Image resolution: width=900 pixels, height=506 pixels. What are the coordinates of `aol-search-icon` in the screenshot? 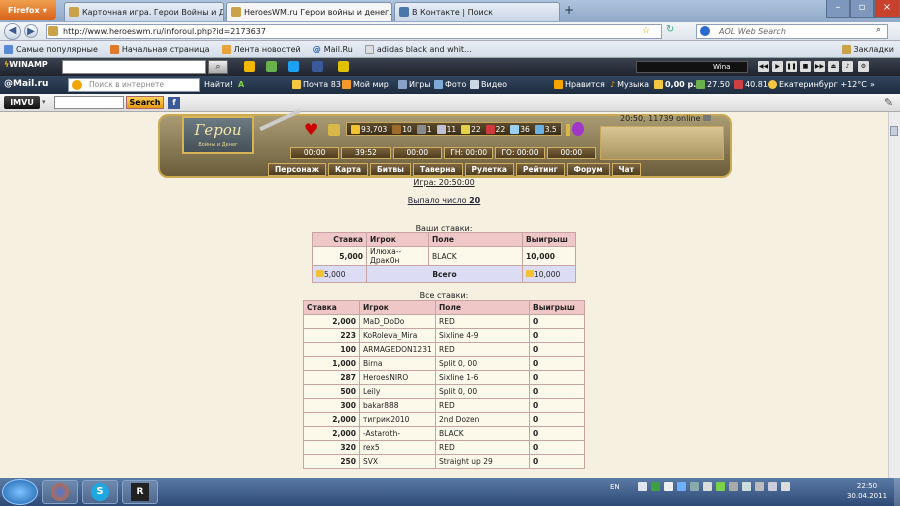 It's located at (705, 31).